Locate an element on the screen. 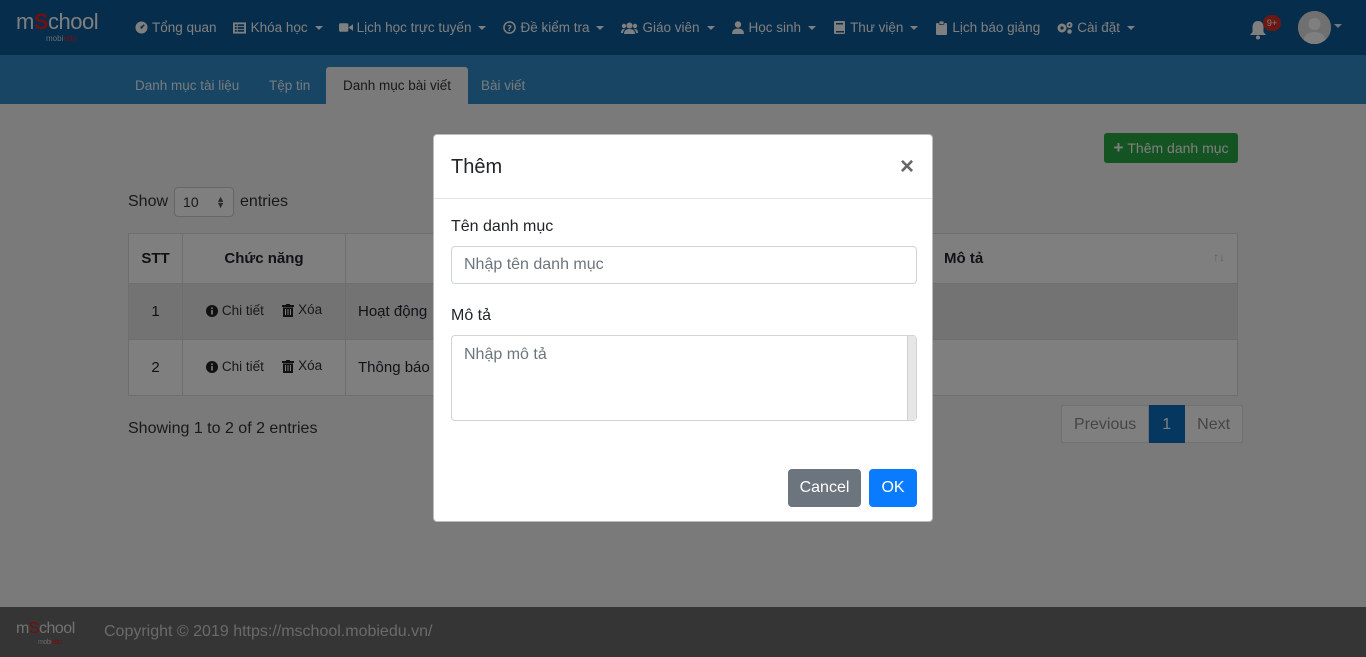  category-name-input is located at coordinates (684, 265).